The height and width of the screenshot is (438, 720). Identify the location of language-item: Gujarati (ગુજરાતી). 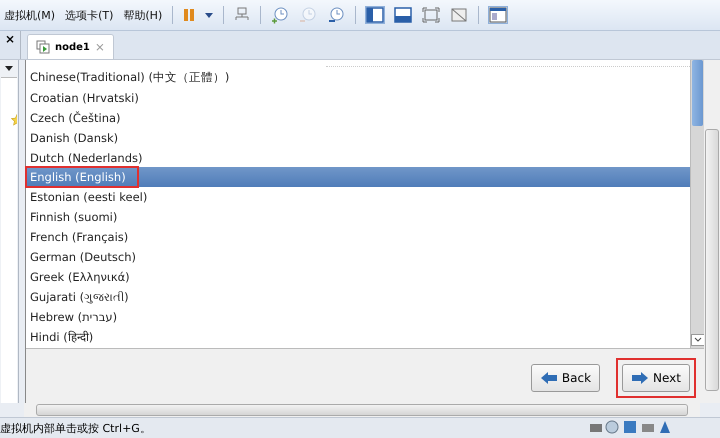
(358, 296).